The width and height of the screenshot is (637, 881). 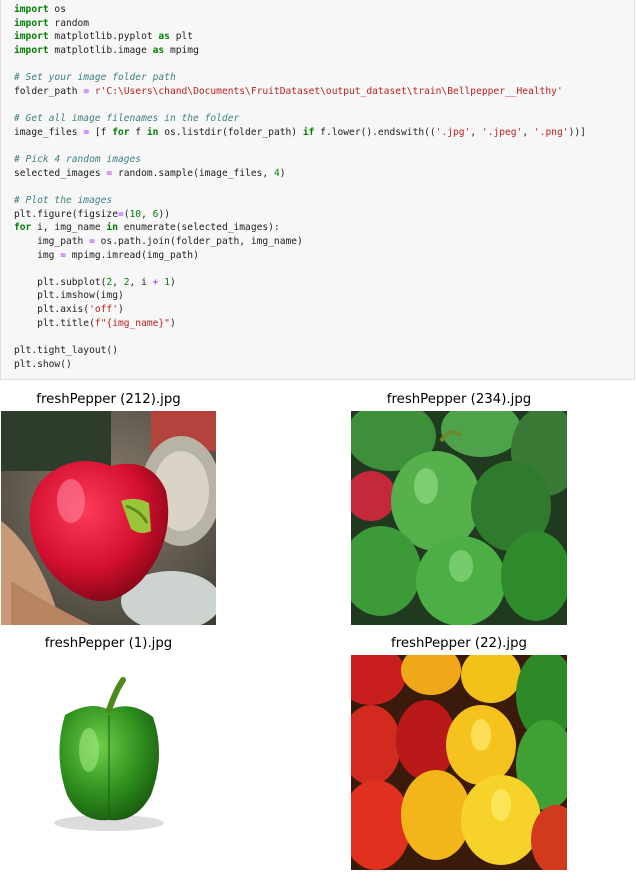 What do you see at coordinates (69, 296) in the screenshot?
I see `code-token: plt.imshow(img)` at bounding box center [69, 296].